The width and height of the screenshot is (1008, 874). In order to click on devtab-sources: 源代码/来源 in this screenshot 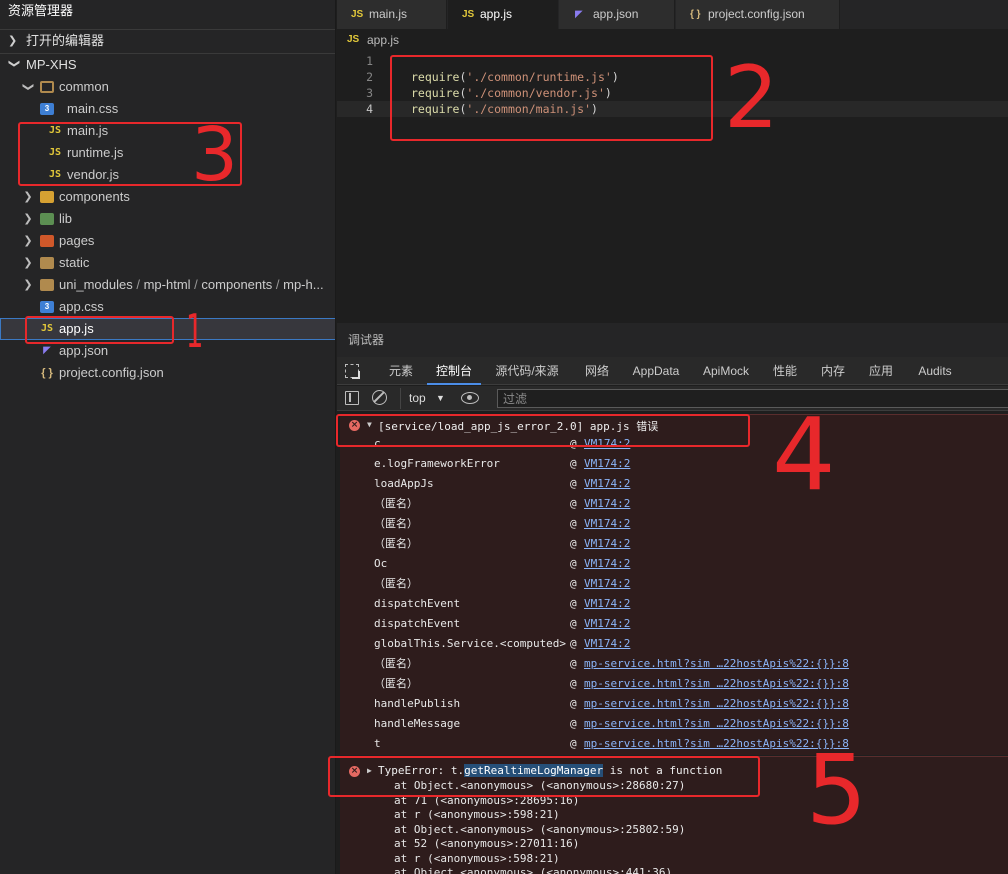, I will do `click(527, 371)`.